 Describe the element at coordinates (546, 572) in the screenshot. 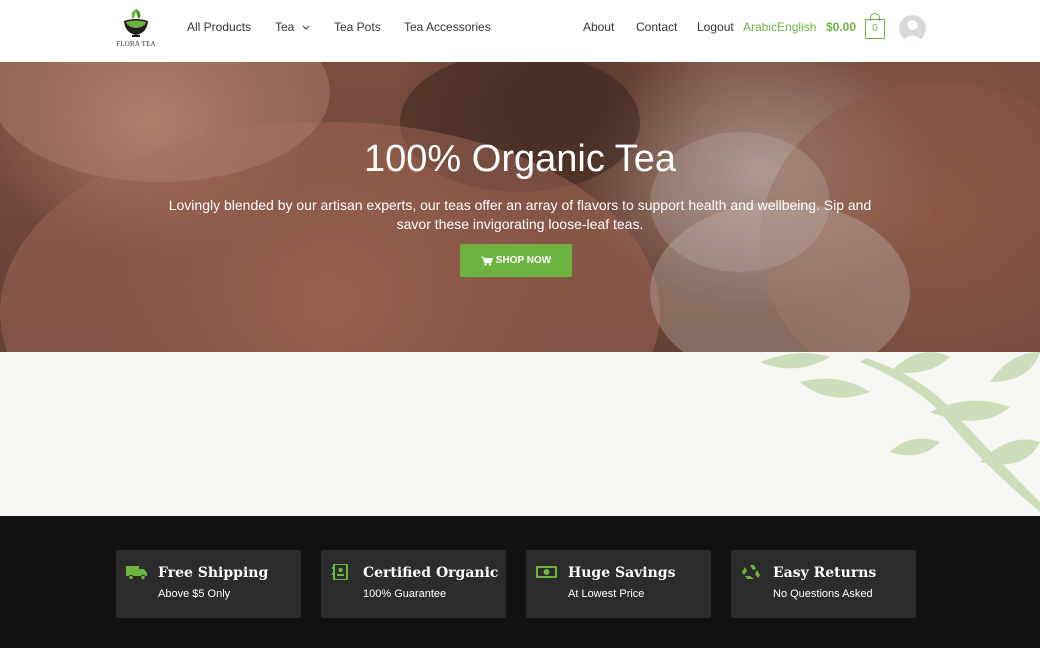

I see `money-icon` at that location.